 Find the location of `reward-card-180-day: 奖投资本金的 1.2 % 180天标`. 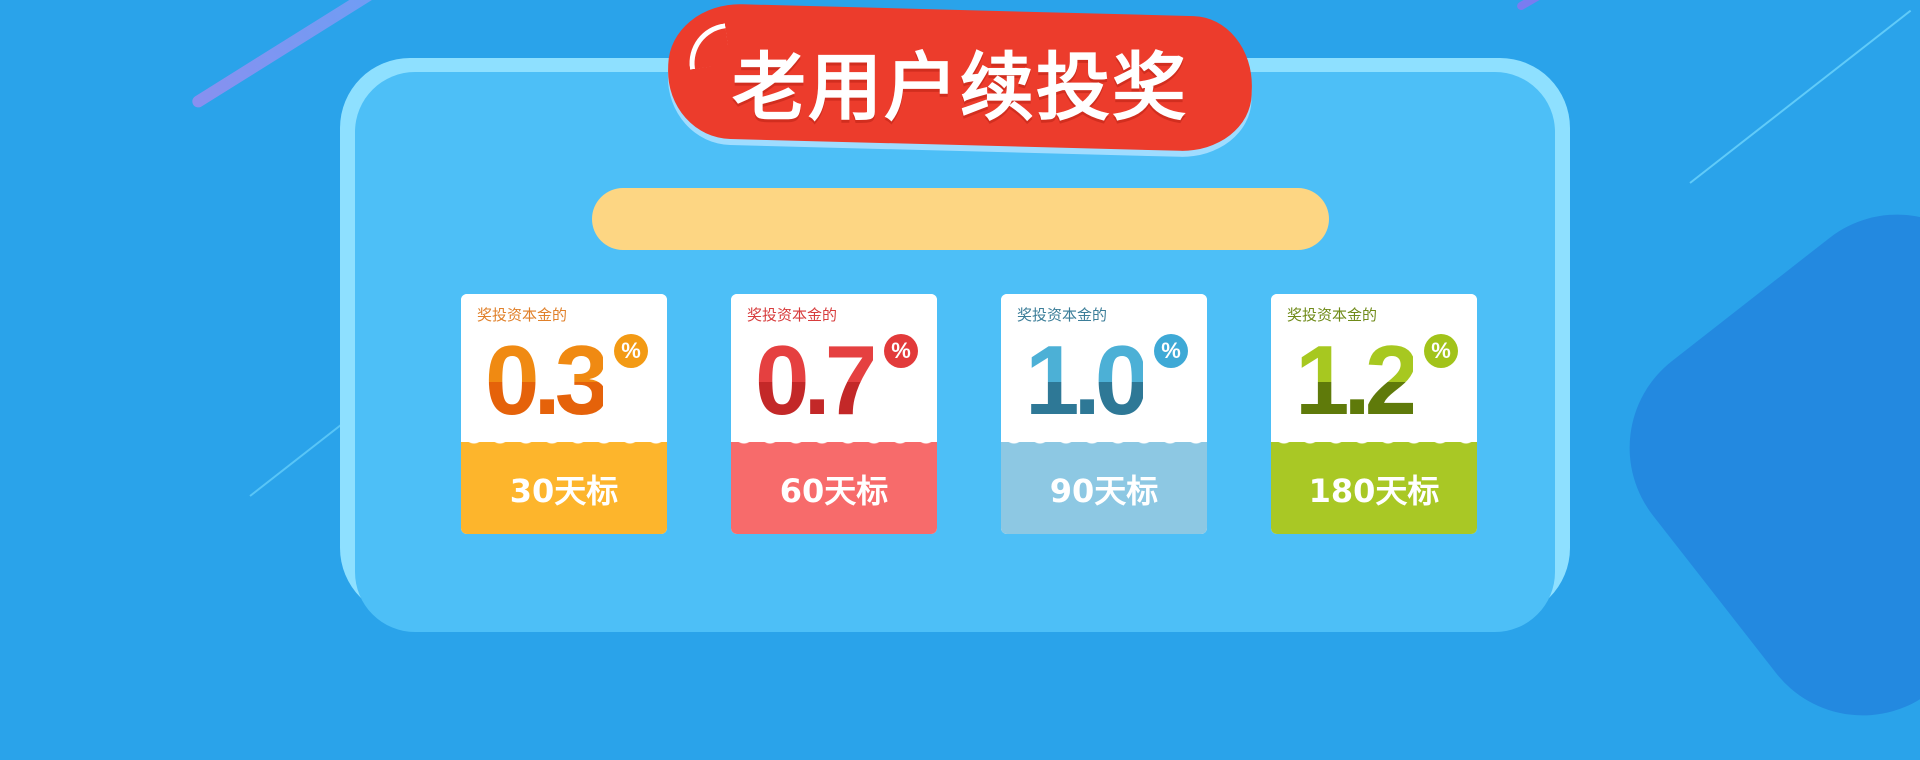

reward-card-180-day: 奖投资本金的 1.2 % 180天标 is located at coordinates (1374, 414).